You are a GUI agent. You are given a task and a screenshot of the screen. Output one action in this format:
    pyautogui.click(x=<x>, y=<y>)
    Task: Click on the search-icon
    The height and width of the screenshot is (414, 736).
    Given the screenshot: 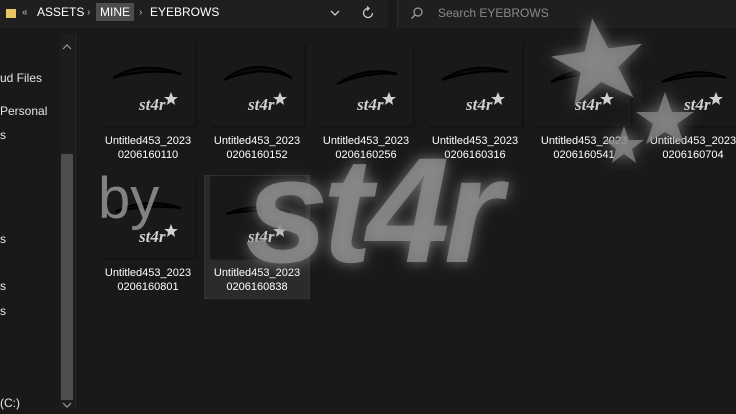 What is the action you would take?
    pyautogui.click(x=417, y=13)
    